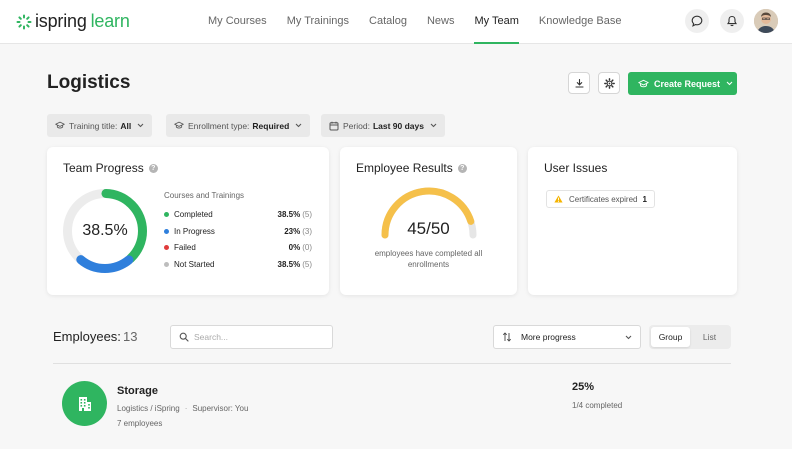  What do you see at coordinates (428, 228) in the screenshot?
I see `employee-results-value: 45/50` at bounding box center [428, 228].